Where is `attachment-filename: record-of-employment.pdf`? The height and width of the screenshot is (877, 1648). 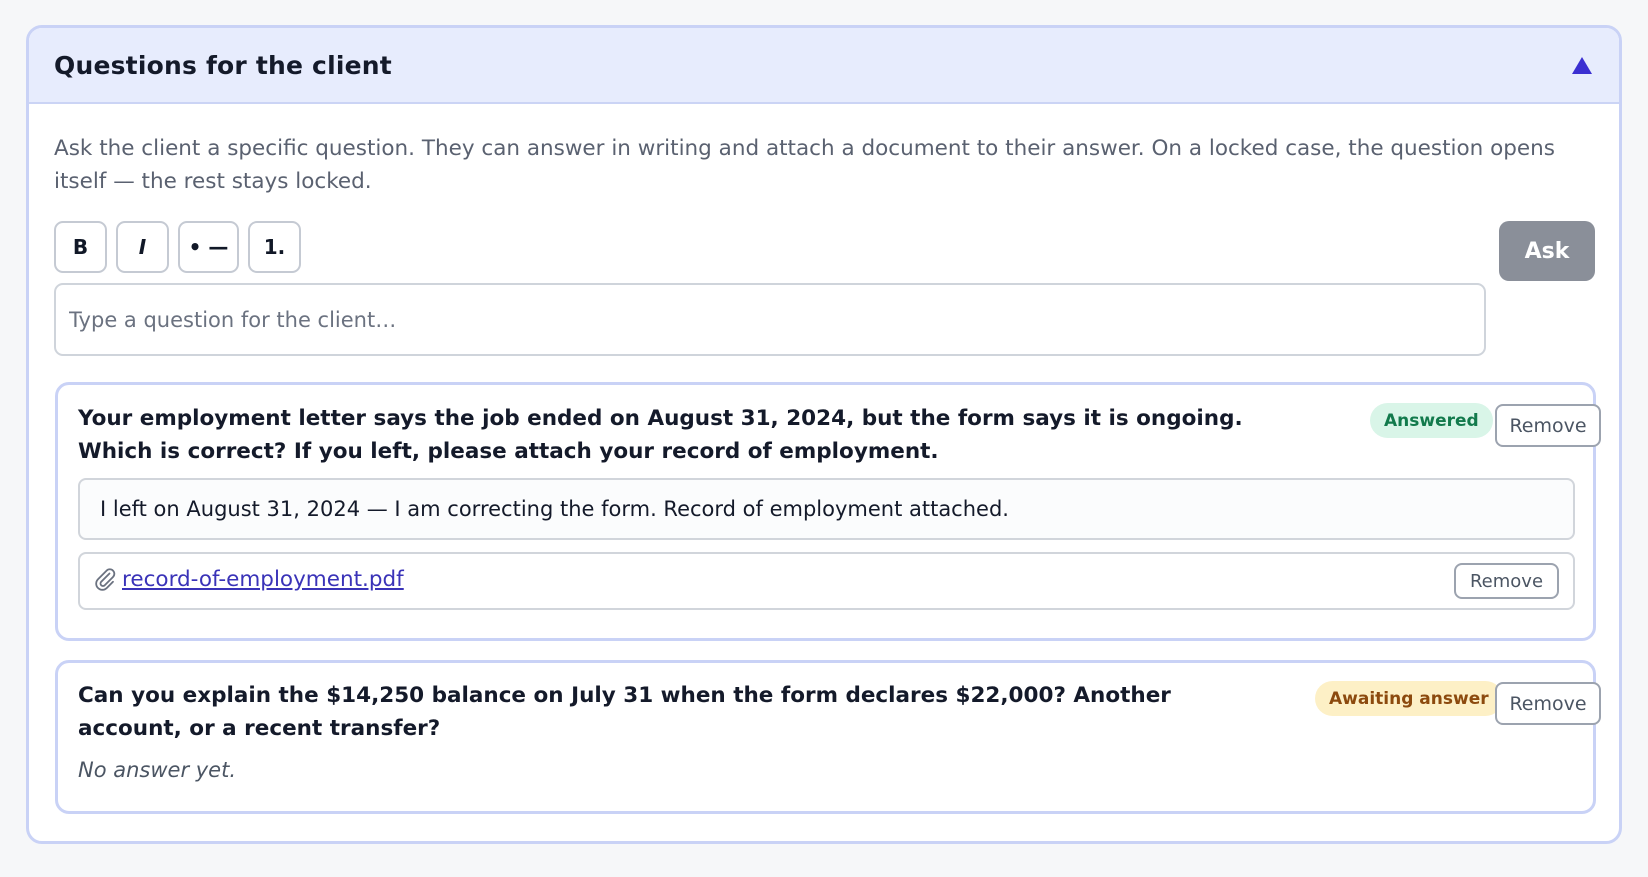 attachment-filename: record-of-employment.pdf is located at coordinates (263, 579).